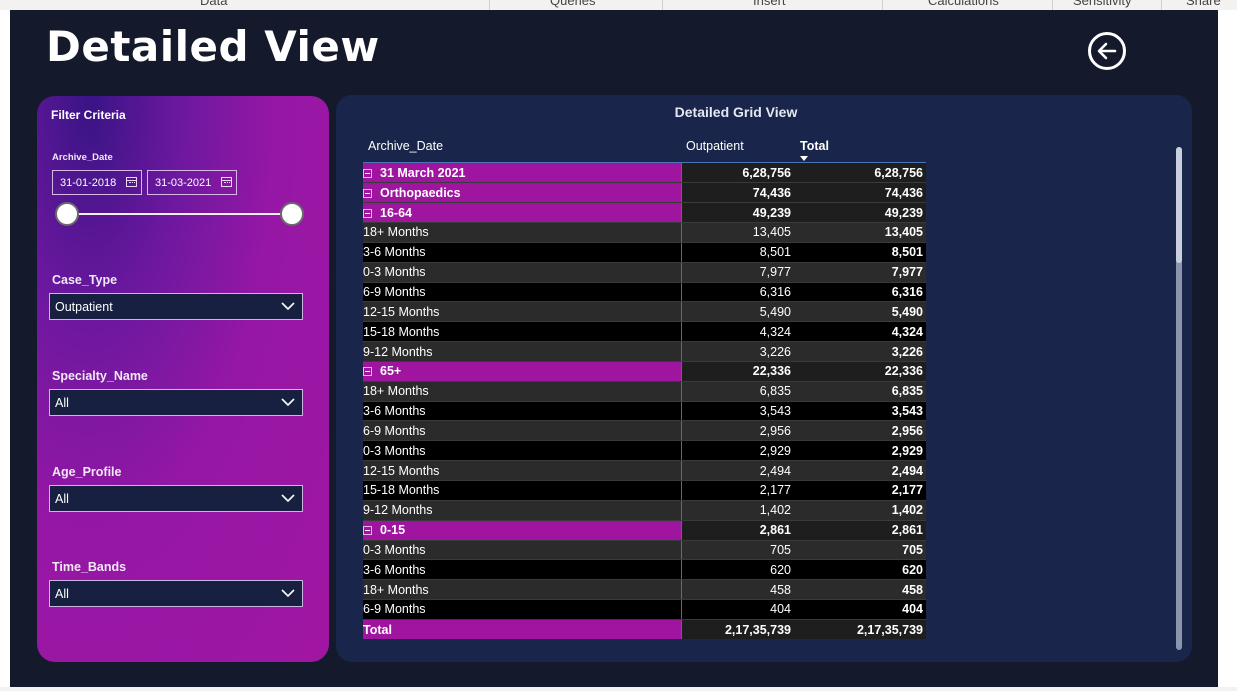  I want to click on table-row: 9-12 Months 3,226 3,226, so click(644, 351).